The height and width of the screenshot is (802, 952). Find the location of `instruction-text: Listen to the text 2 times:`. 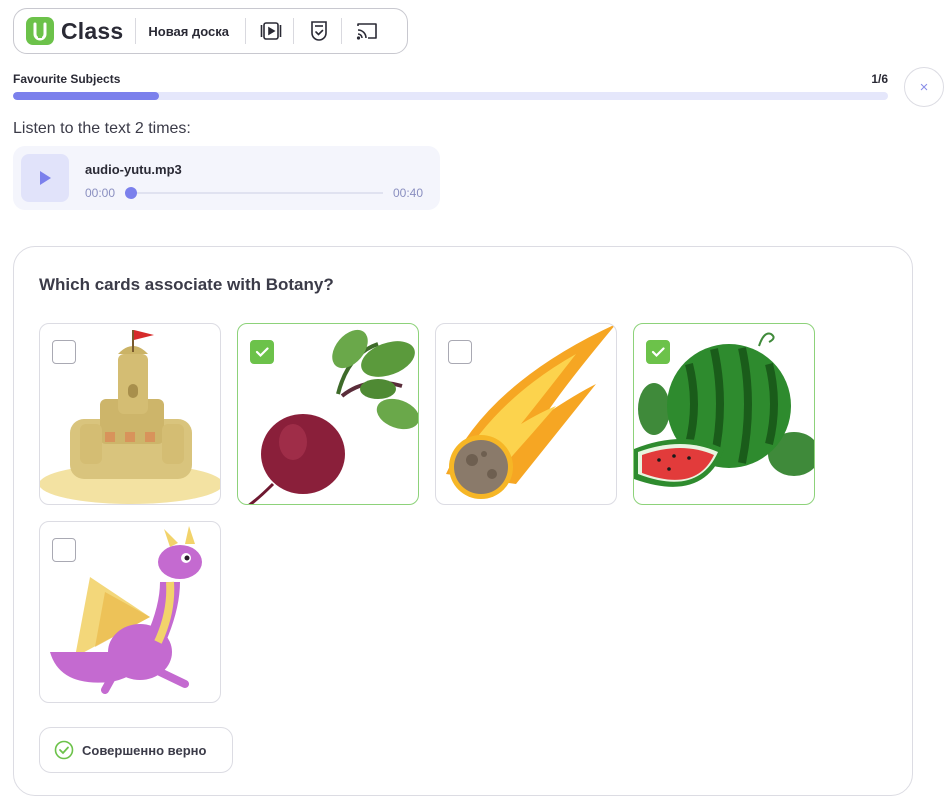

instruction-text: Listen to the text 2 times: is located at coordinates (102, 128).